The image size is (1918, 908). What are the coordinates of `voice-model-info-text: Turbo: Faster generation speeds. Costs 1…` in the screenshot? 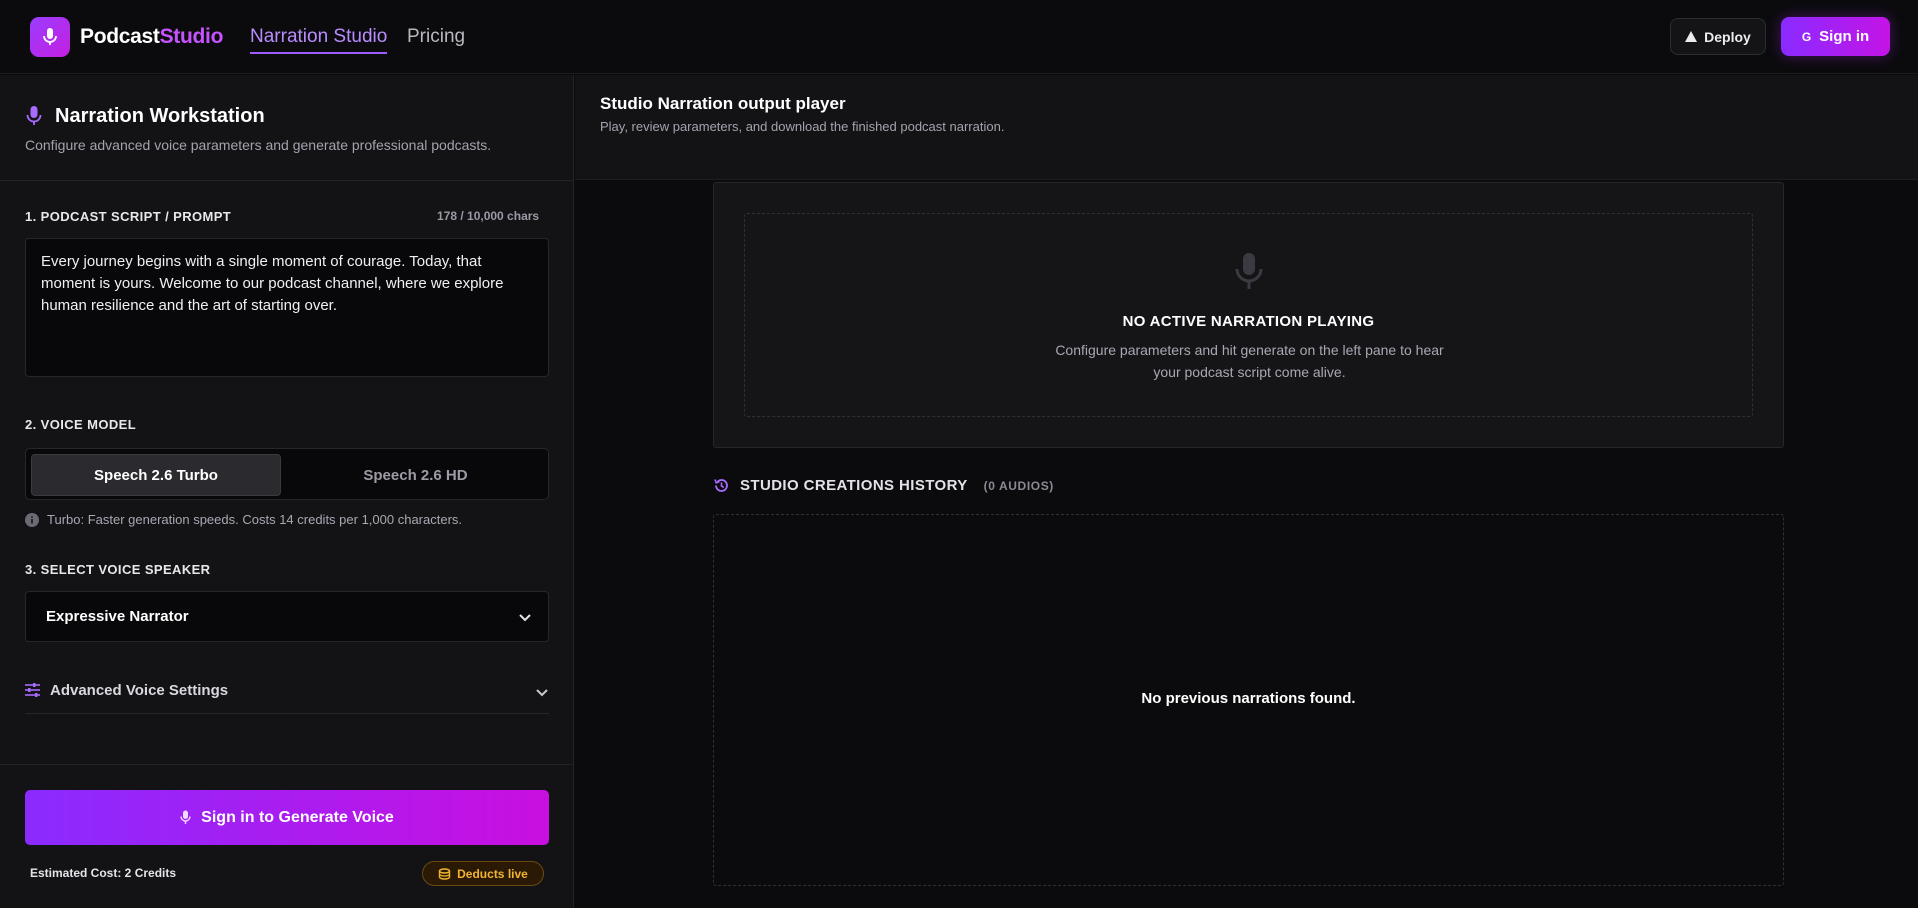 It's located at (255, 519).